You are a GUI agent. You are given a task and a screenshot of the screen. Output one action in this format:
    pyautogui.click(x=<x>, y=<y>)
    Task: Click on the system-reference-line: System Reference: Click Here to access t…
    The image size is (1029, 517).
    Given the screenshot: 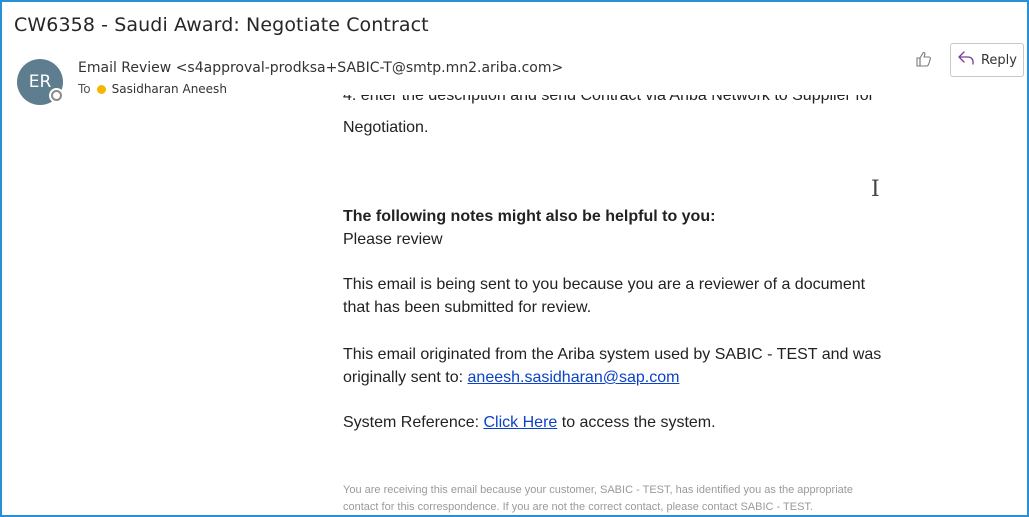 What is the action you would take?
    pyautogui.click(x=529, y=423)
    